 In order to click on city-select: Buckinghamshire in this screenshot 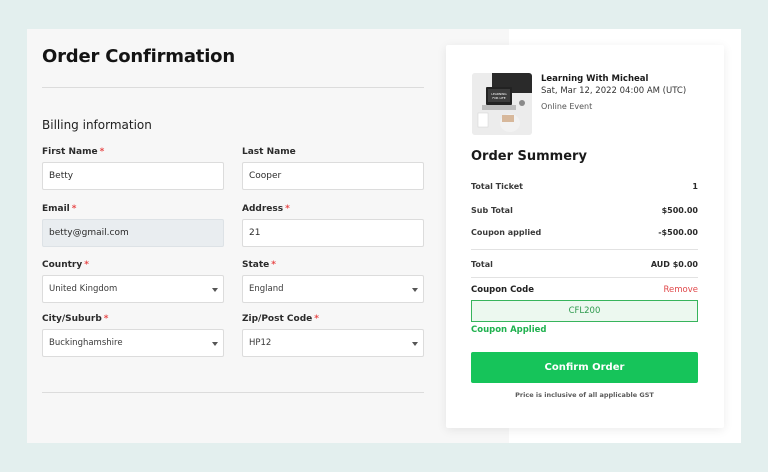, I will do `click(133, 343)`.